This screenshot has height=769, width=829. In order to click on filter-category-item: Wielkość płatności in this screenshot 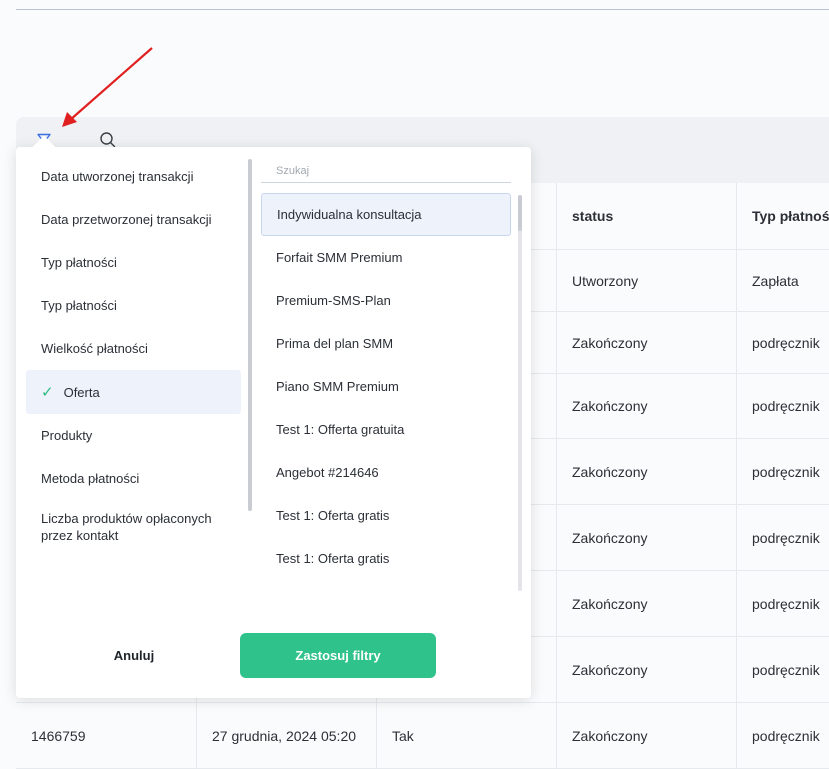, I will do `click(133, 348)`.